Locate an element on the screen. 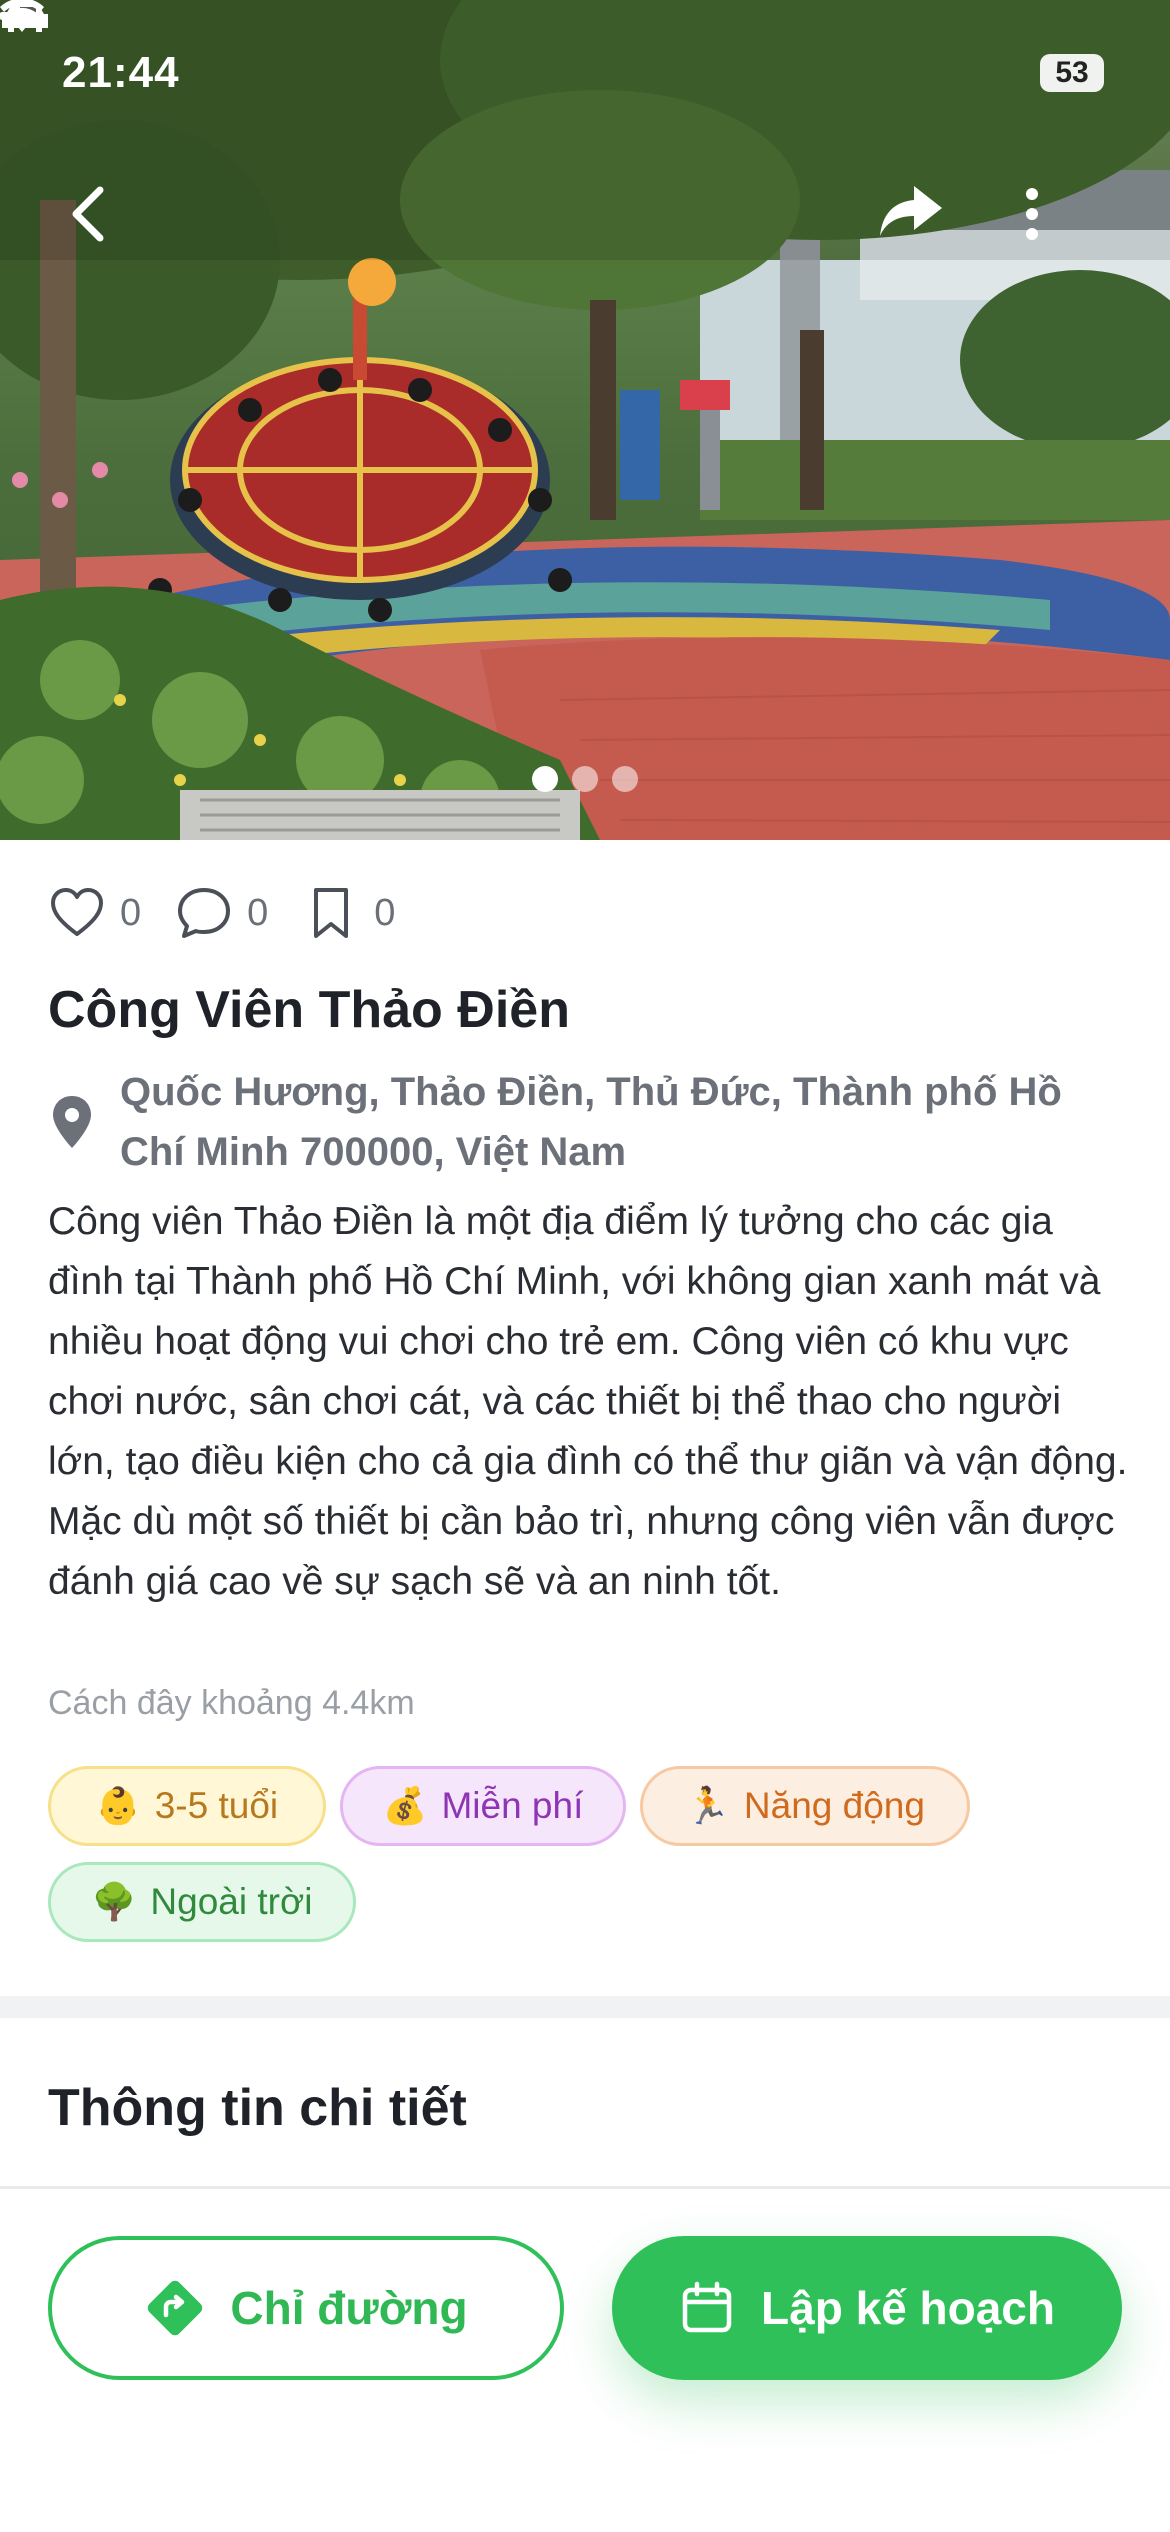 The width and height of the screenshot is (1170, 2532). tag-setting-label: Ngoài trời is located at coordinates (231, 1901).